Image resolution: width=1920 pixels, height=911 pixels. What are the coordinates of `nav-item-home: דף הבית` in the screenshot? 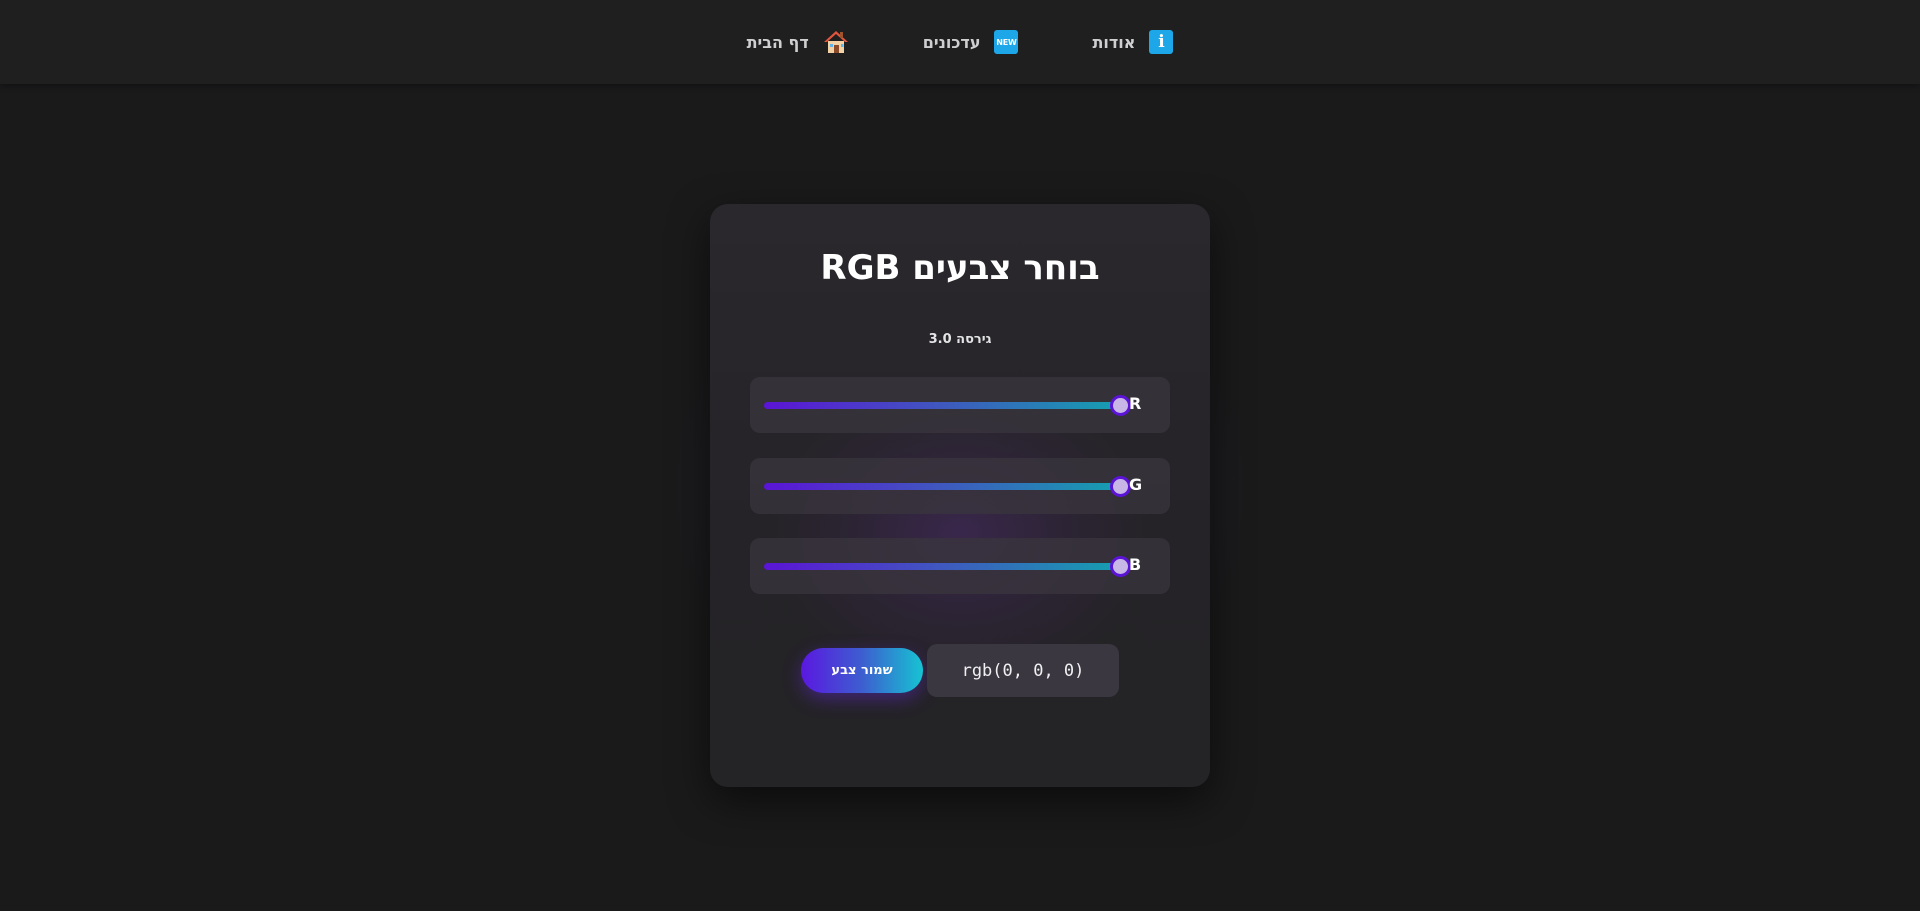 It's located at (798, 42).